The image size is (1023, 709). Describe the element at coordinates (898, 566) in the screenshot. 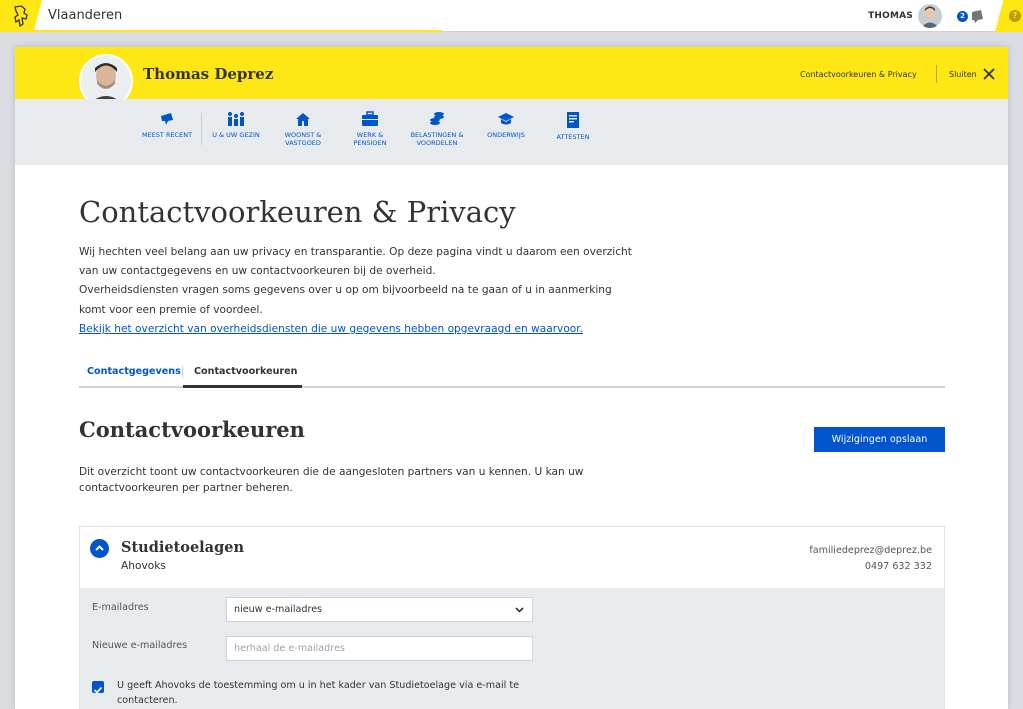

I see `partner-phone: 0497 632 332` at that location.